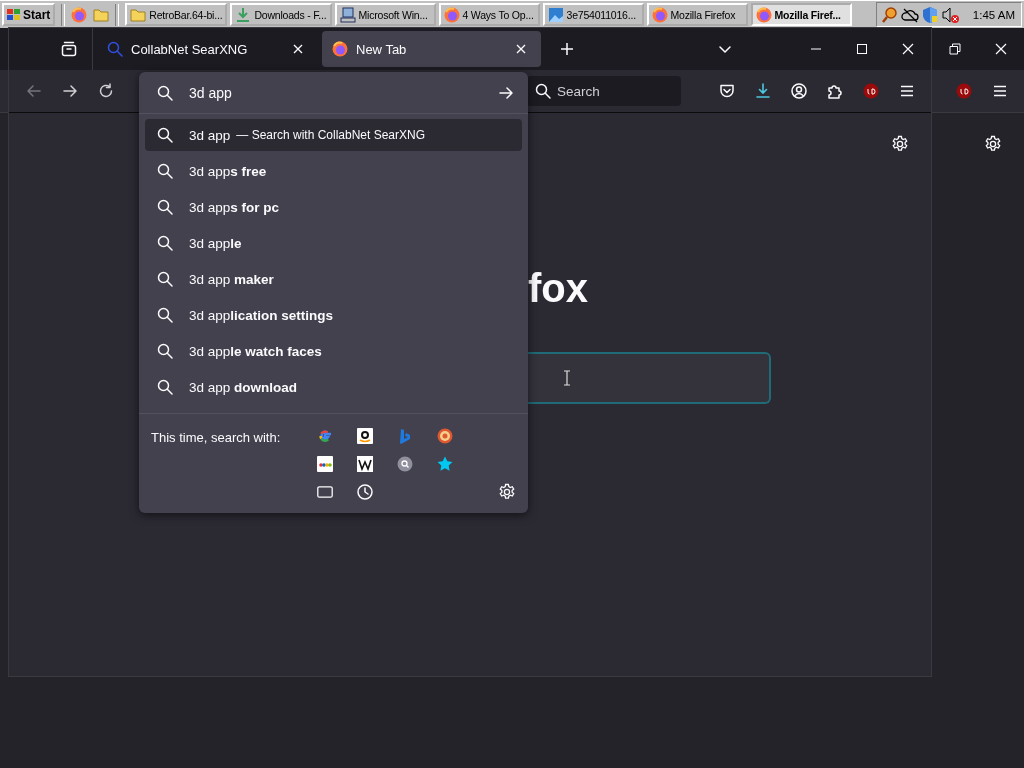 The height and width of the screenshot is (768, 1024). I want to click on search-with-label: This time, search with:, so click(216, 438).